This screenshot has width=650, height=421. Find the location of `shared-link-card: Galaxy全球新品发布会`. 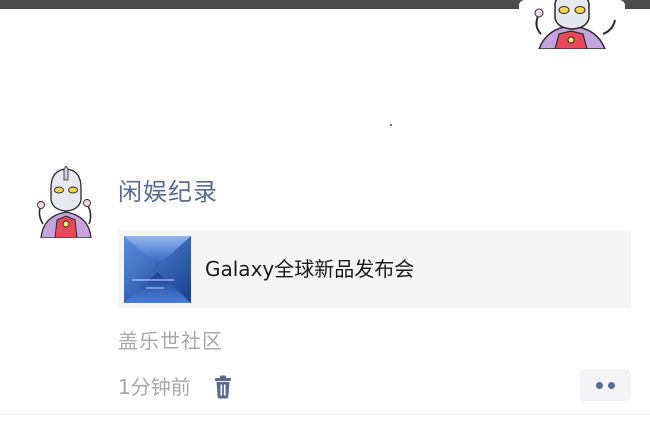

shared-link-card: Galaxy全球新品发布会 is located at coordinates (374, 269).